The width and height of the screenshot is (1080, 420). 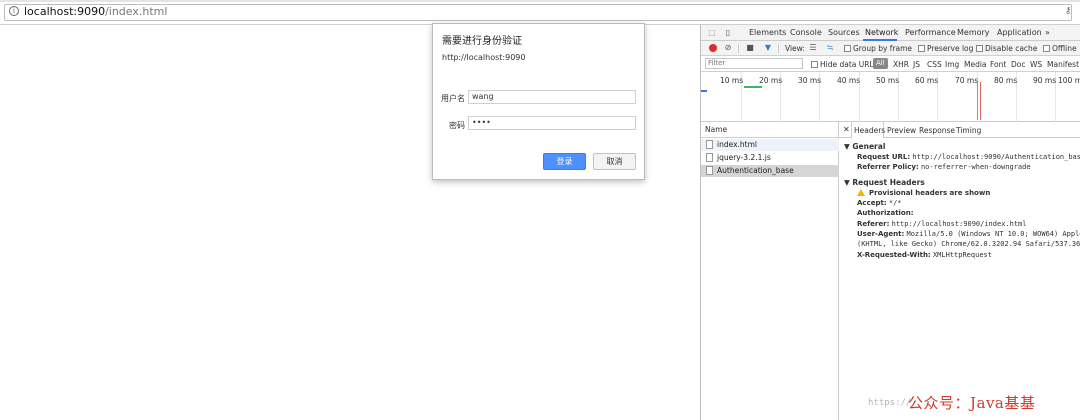 I want to click on tab-performance: Performance, so click(x=930, y=32).